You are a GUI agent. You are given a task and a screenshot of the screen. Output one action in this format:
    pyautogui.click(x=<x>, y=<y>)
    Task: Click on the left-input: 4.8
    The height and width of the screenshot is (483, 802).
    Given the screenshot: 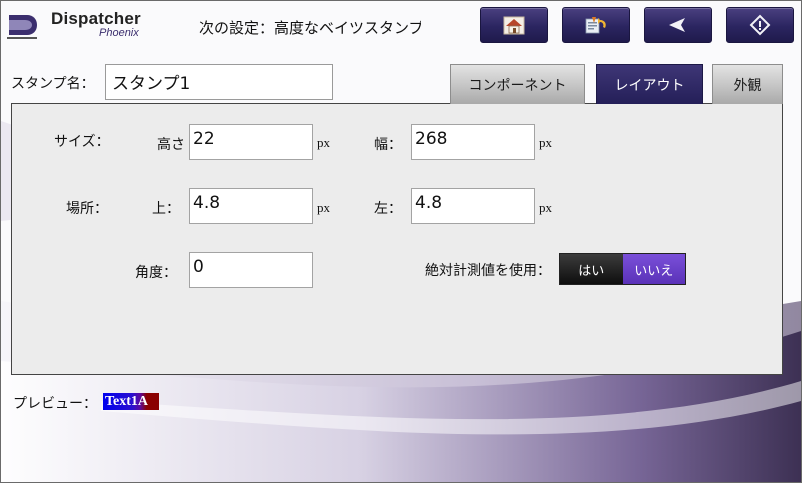 What is the action you would take?
    pyautogui.click(x=473, y=206)
    